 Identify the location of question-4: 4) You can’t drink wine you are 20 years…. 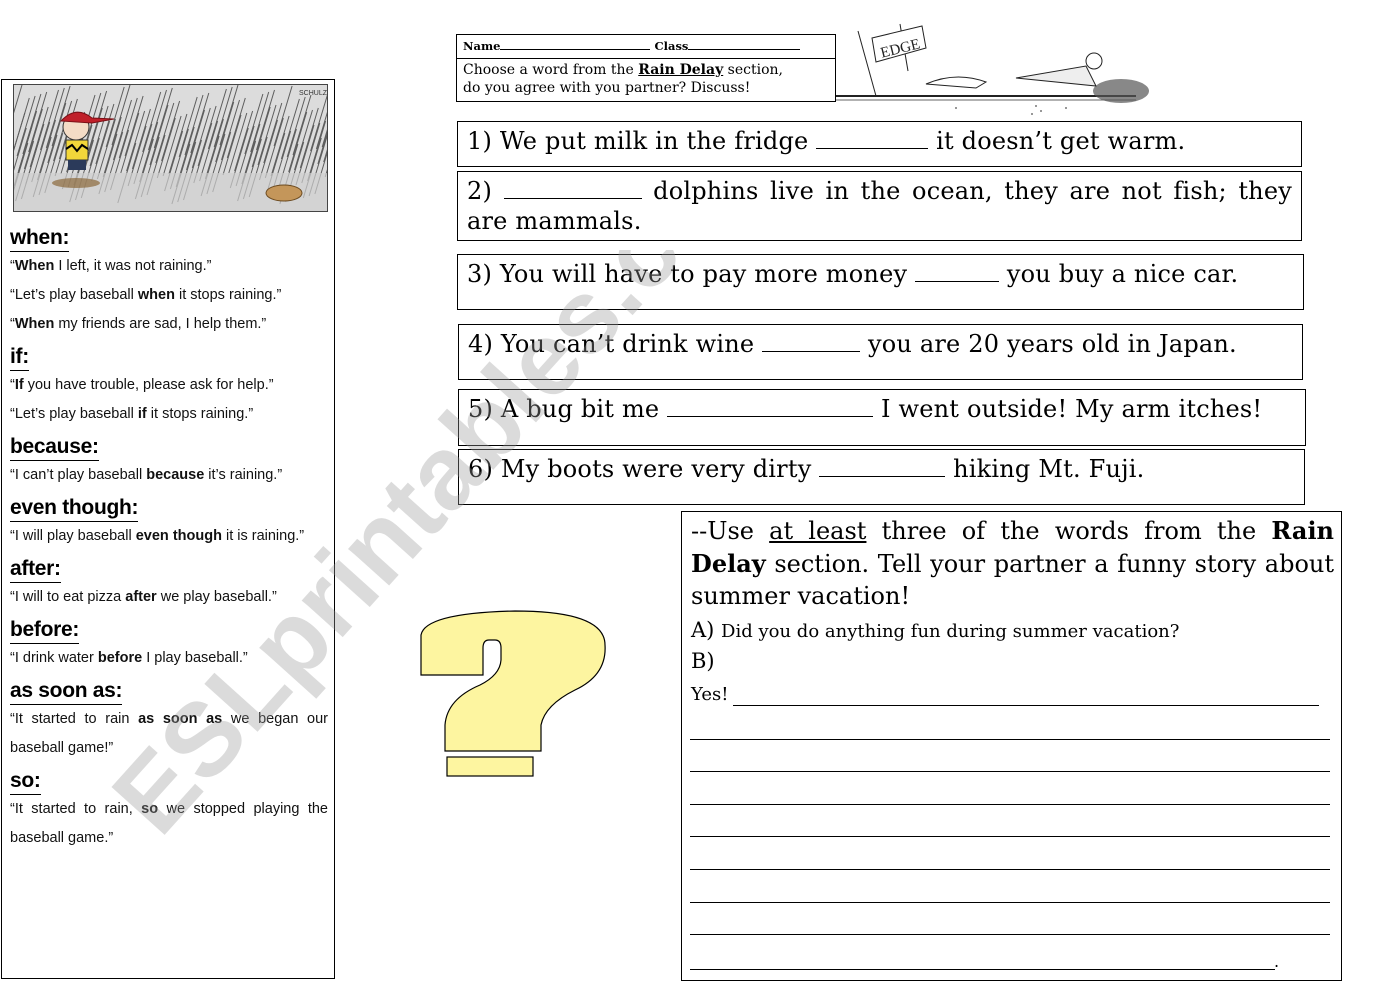
(880, 352).